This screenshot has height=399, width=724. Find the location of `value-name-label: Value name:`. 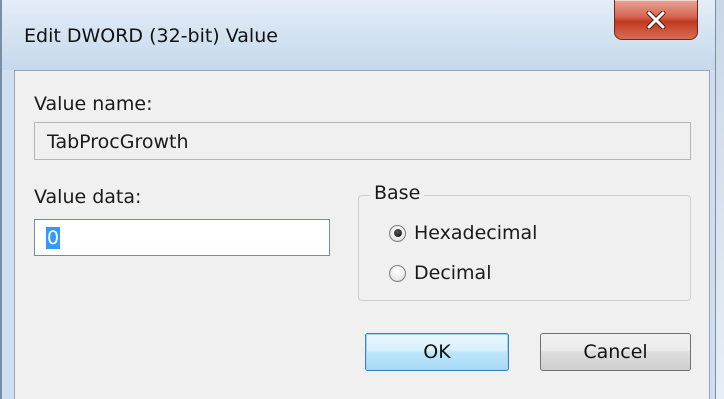

value-name-label: Value name: is located at coordinates (93, 104).